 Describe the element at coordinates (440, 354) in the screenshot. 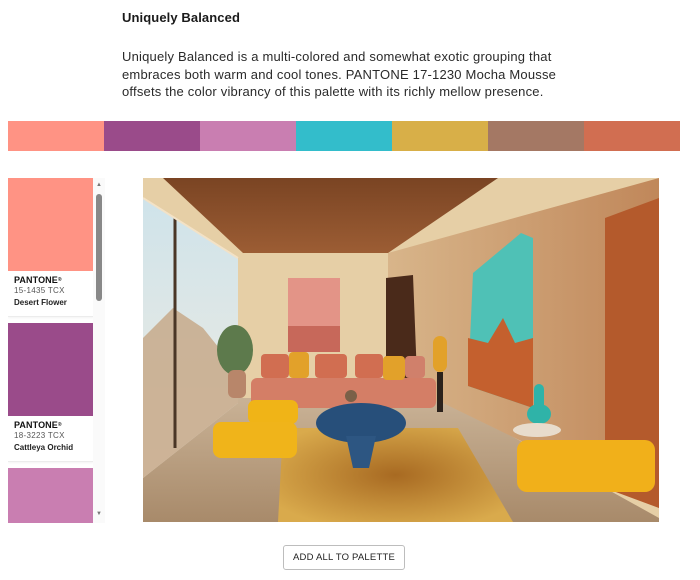

I see `lamp` at that location.